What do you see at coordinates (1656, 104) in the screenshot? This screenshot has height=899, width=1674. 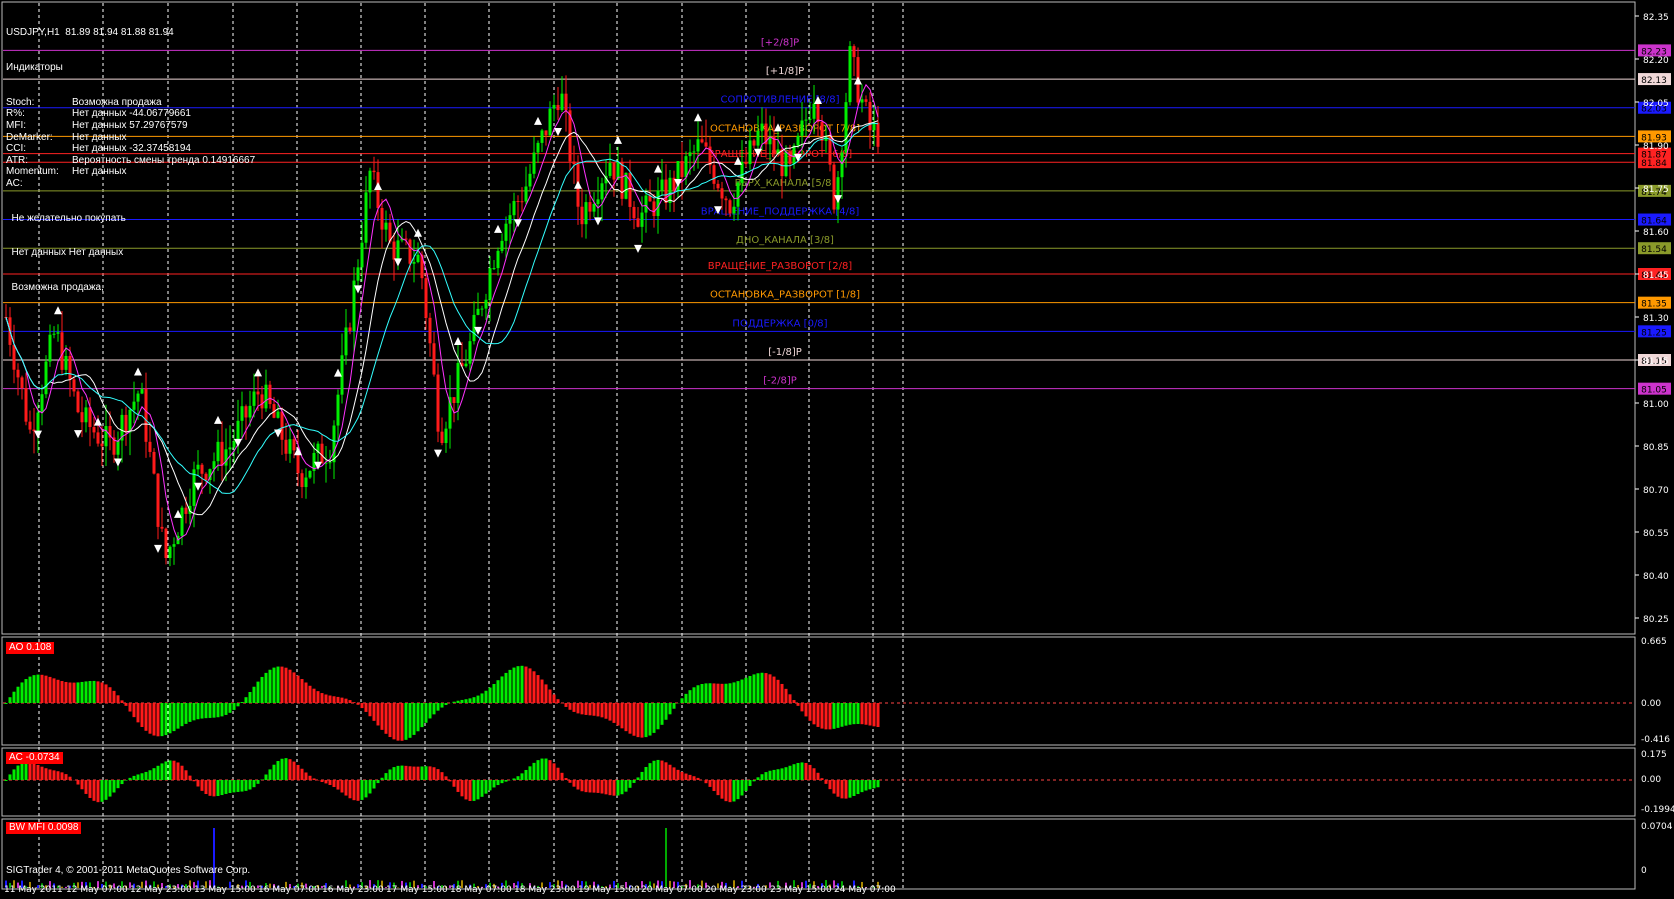 I see `price-axis-label: 82.05` at bounding box center [1656, 104].